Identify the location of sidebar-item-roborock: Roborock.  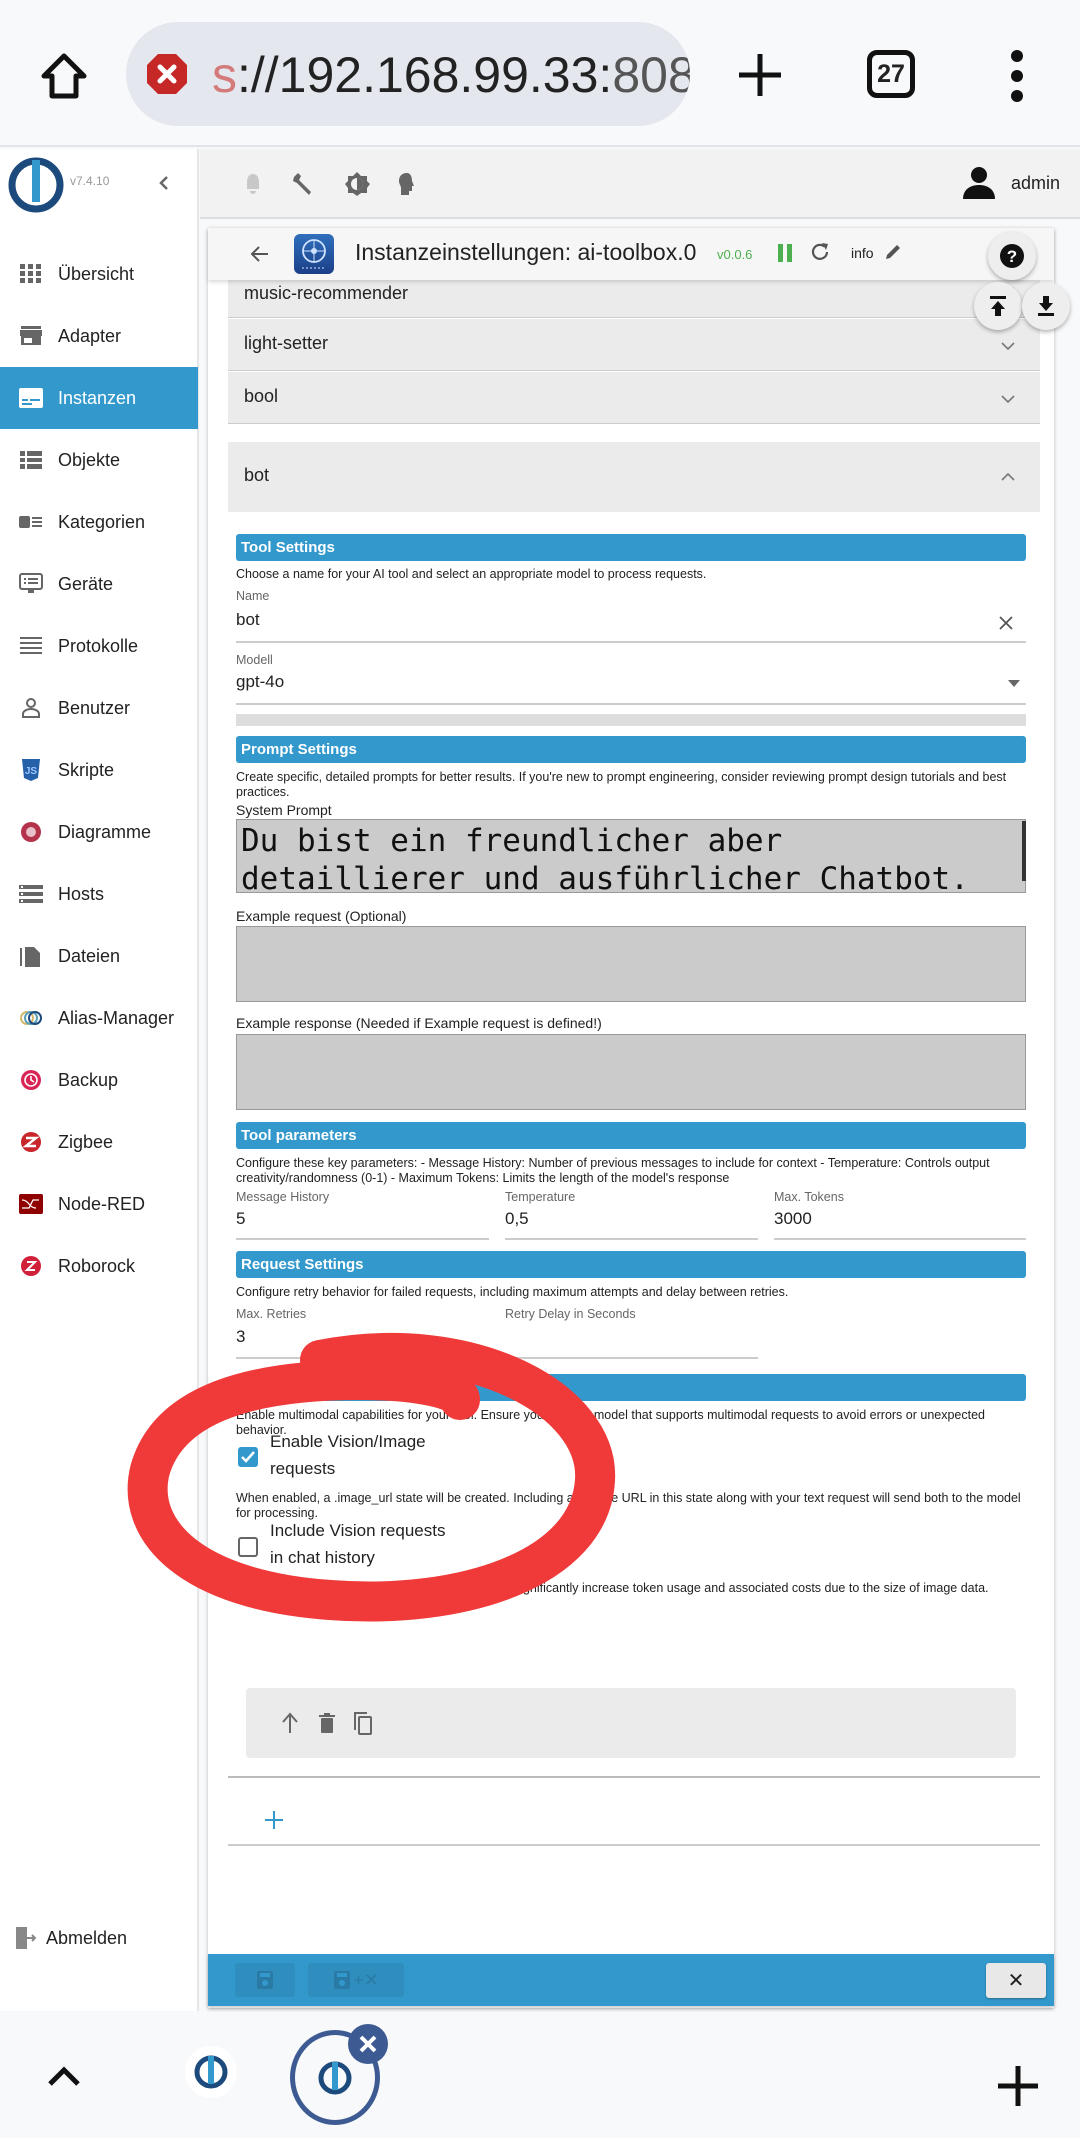
(99, 1266).